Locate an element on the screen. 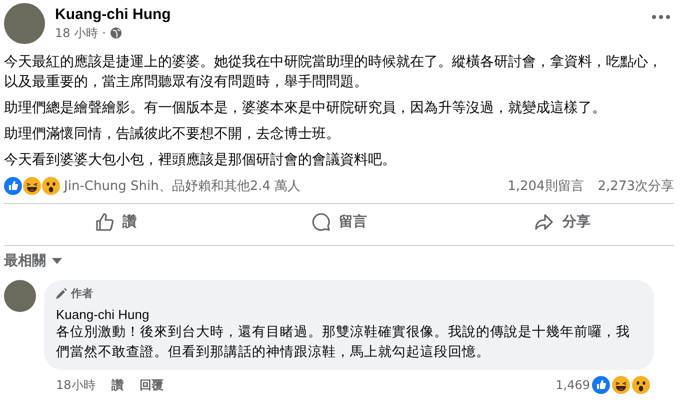 The image size is (680, 409). globe-icon is located at coordinates (116, 33).